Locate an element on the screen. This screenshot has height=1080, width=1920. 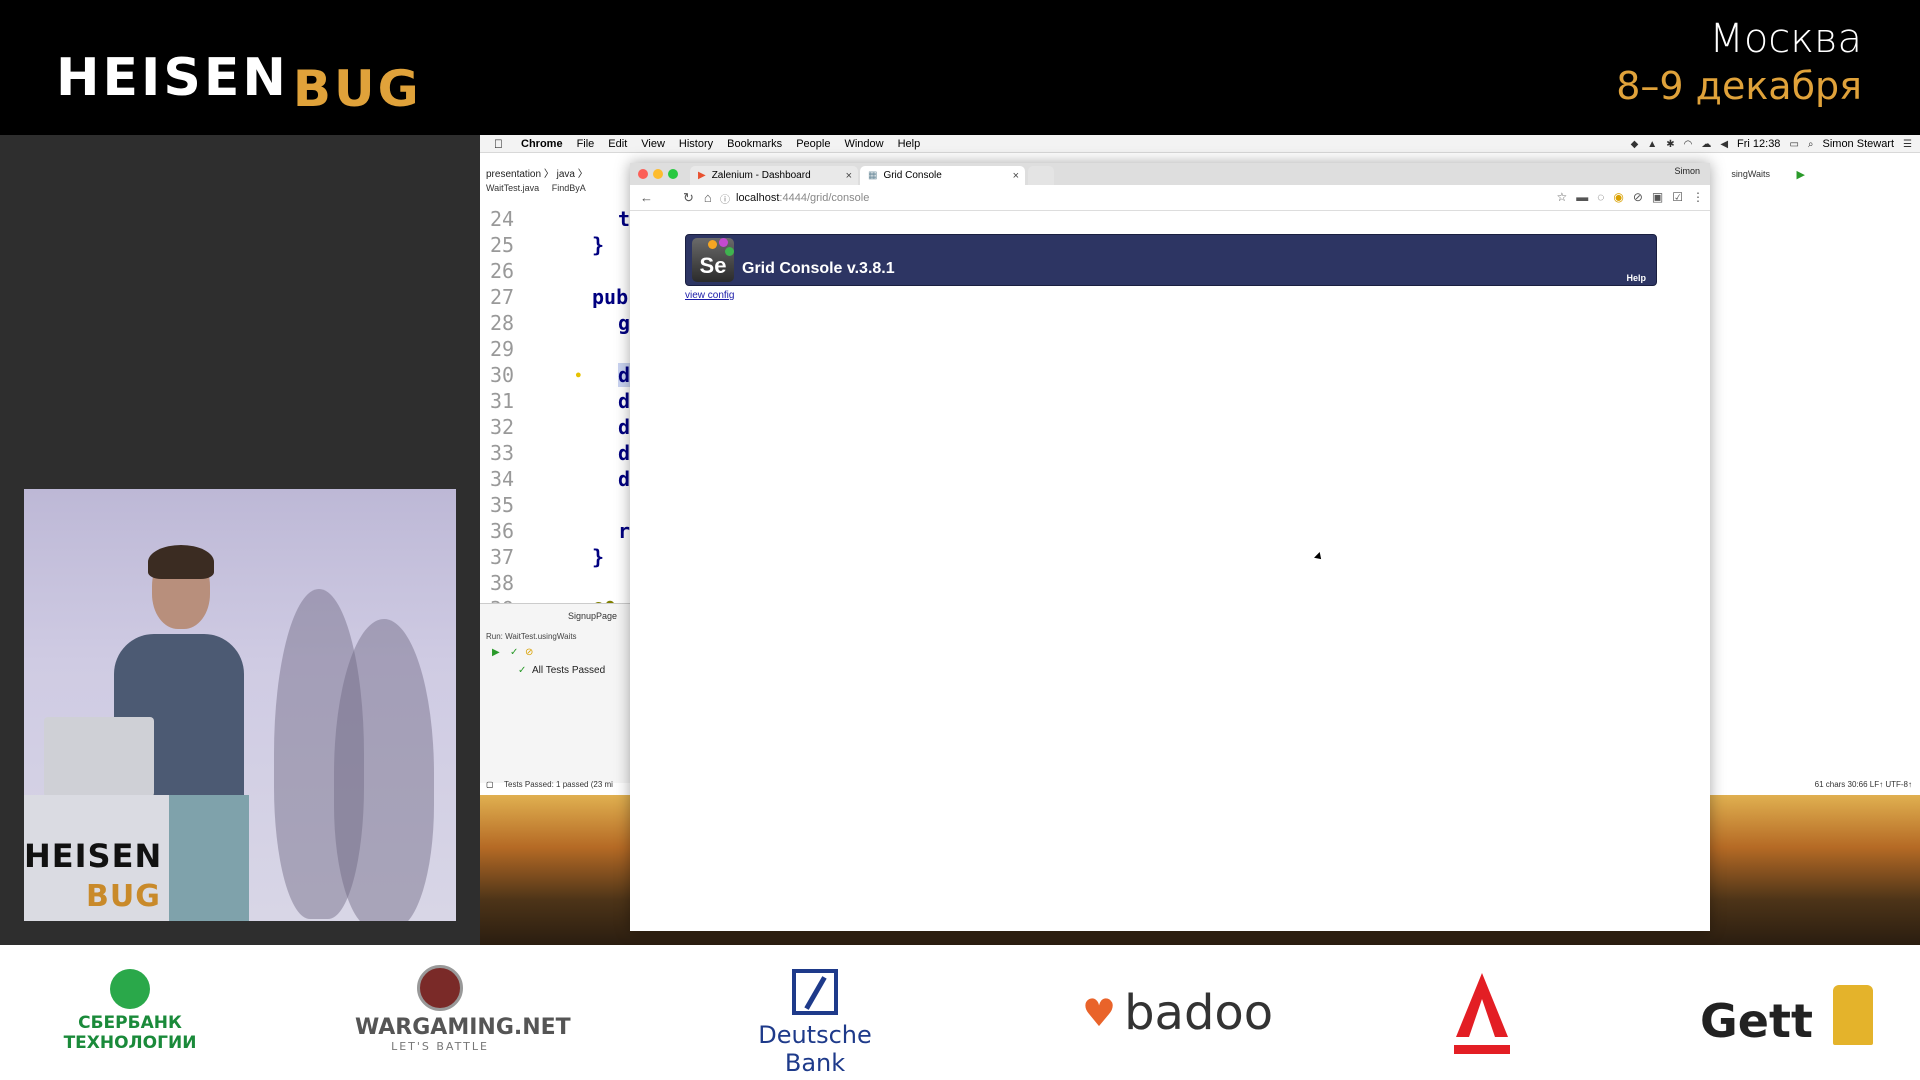
tests-passed-label: All Tests Passed is located at coordinates (568, 670).